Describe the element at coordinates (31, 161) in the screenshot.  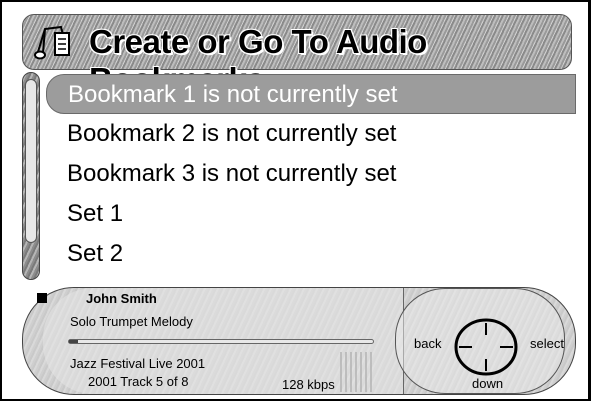
I see `scrollbar-thumb` at that location.